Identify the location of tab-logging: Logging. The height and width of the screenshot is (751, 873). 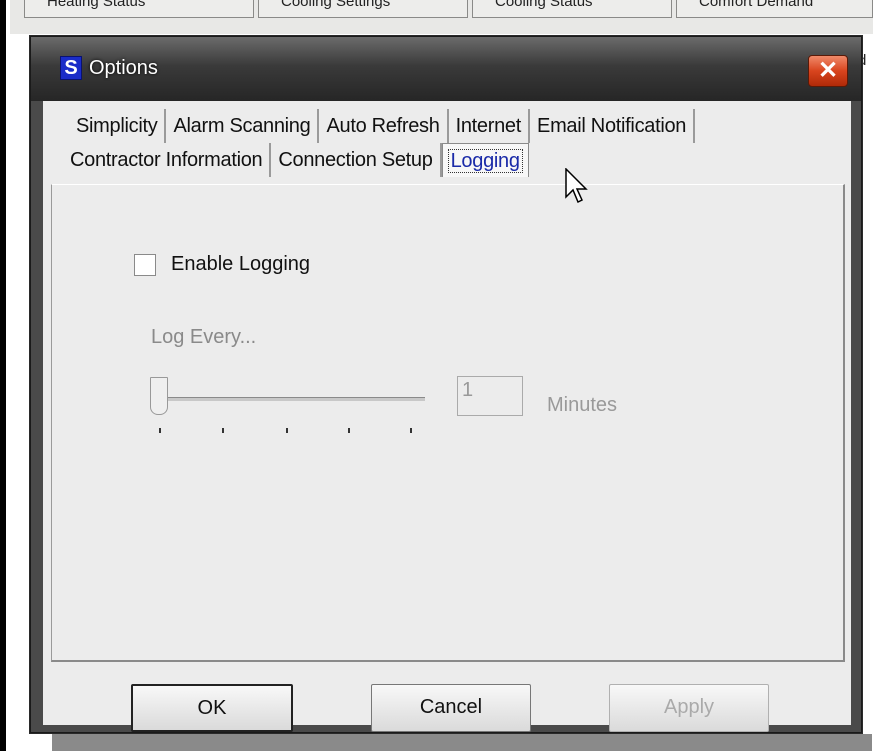
(485, 160).